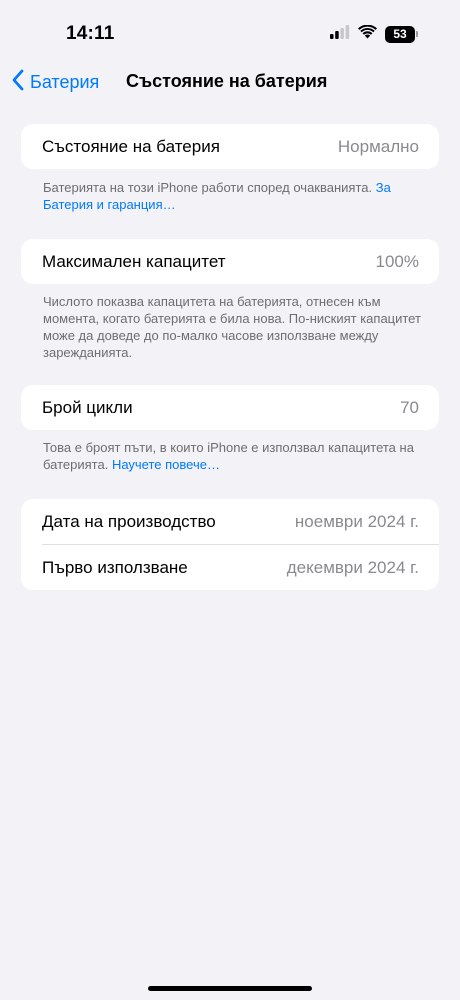  I want to click on cellular-signal-icon, so click(340, 34).